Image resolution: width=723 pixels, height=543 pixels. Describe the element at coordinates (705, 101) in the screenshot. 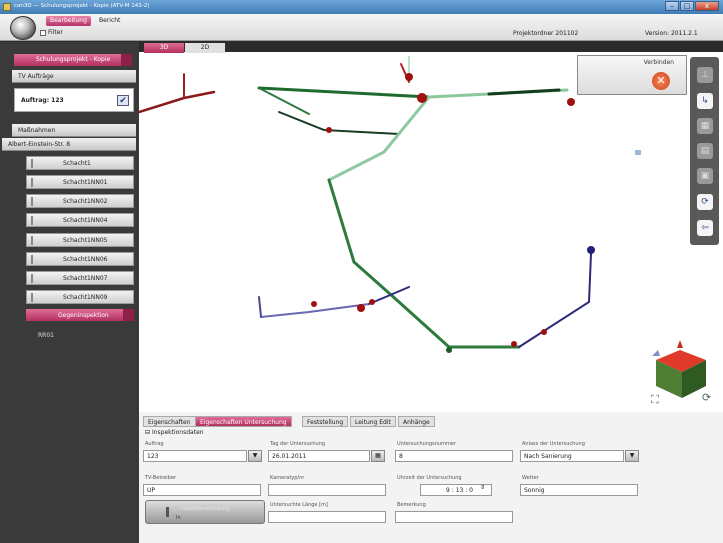

I see `tool-connector-icon: ↳` at that location.